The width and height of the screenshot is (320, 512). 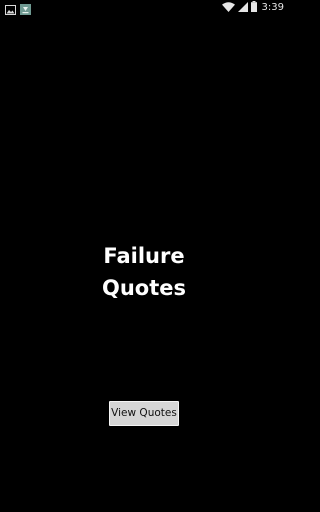 I want to click on wifi-icon, so click(x=228, y=8).